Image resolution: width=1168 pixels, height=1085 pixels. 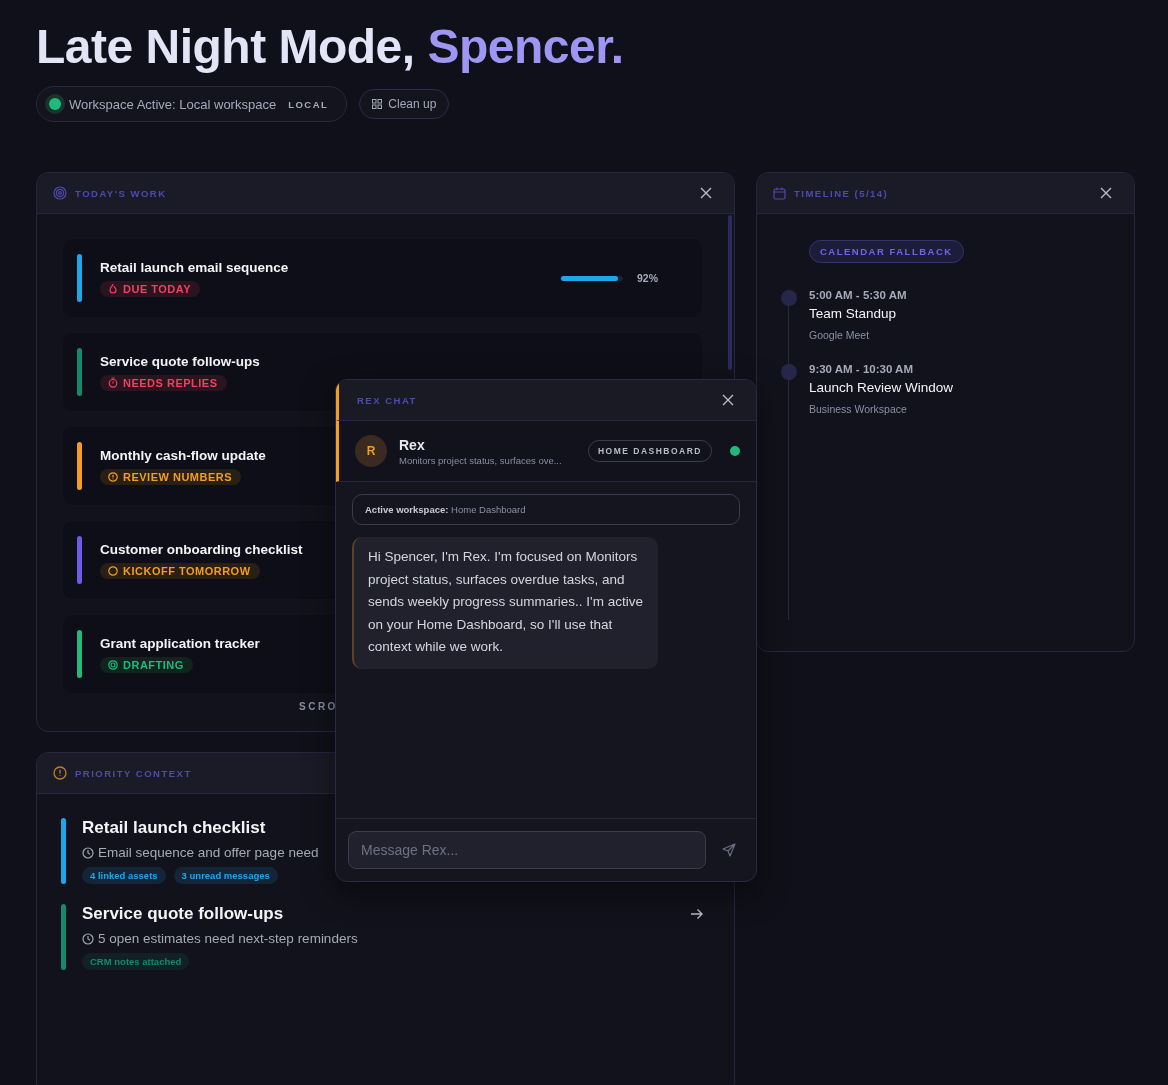 What do you see at coordinates (180, 570) in the screenshot?
I see `status-tag: KICKOFF TOMORROW` at bounding box center [180, 570].